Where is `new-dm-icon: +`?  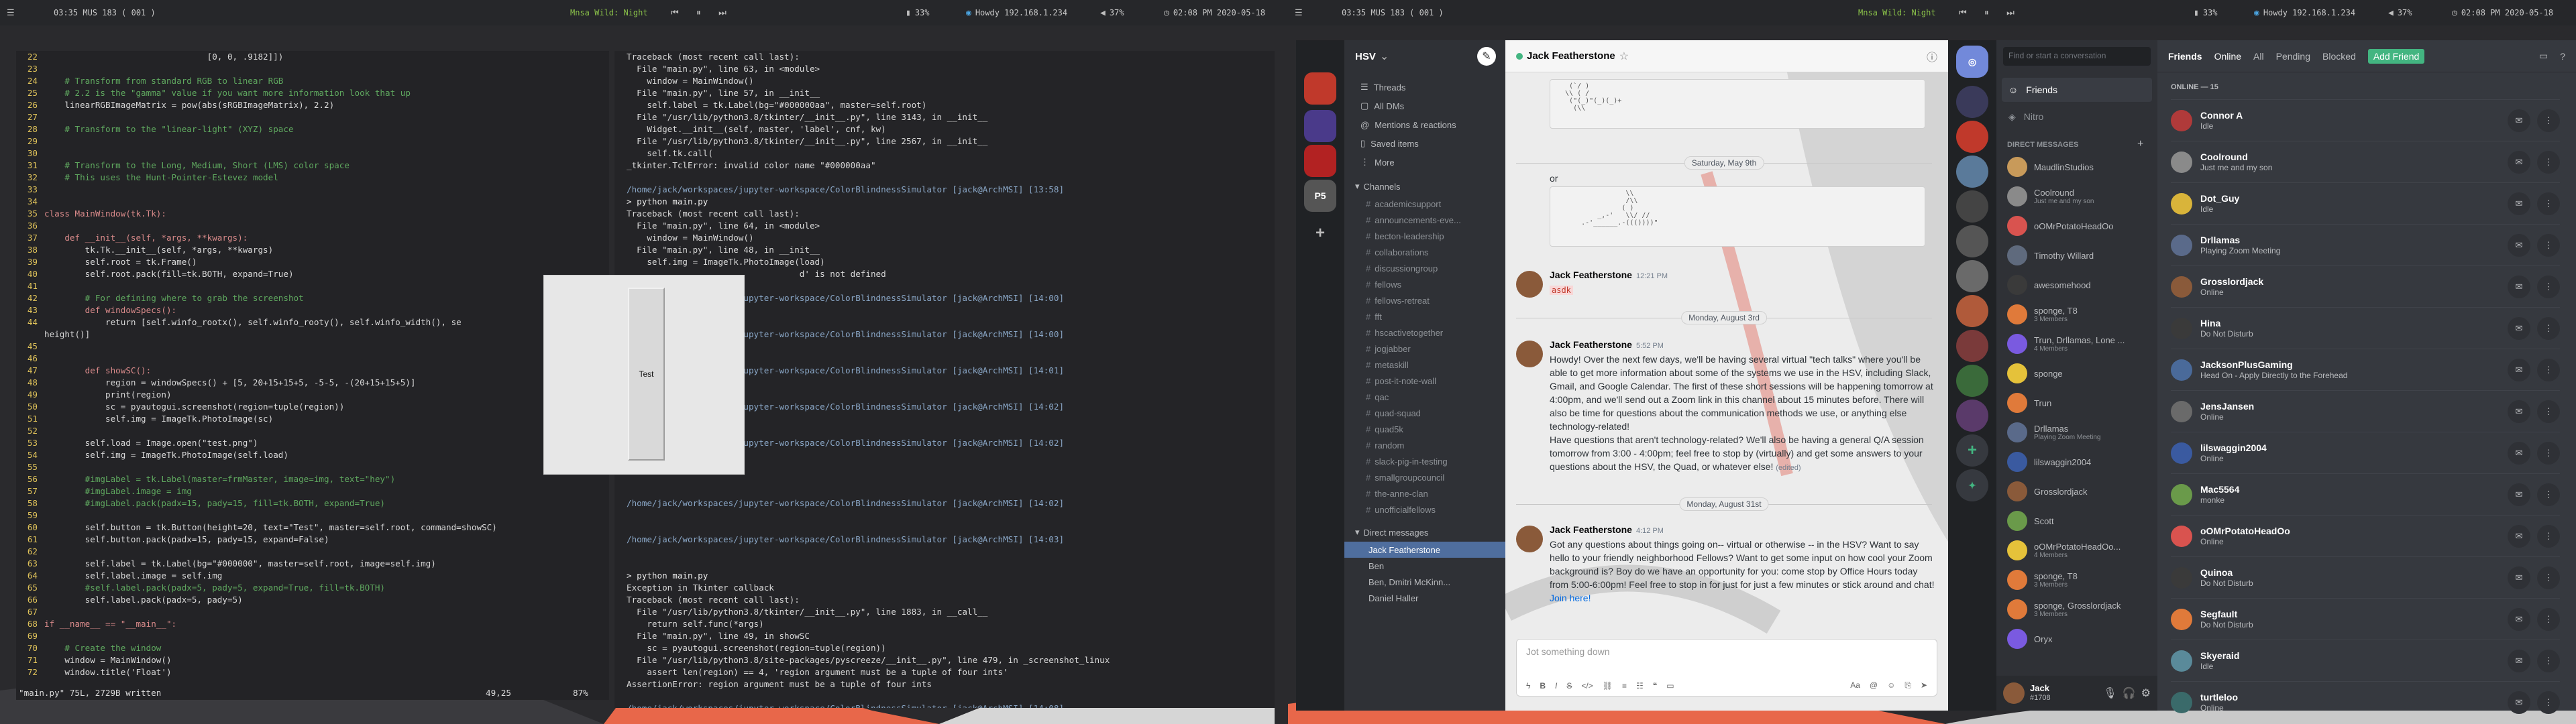
new-dm-icon: + is located at coordinates (2140, 144).